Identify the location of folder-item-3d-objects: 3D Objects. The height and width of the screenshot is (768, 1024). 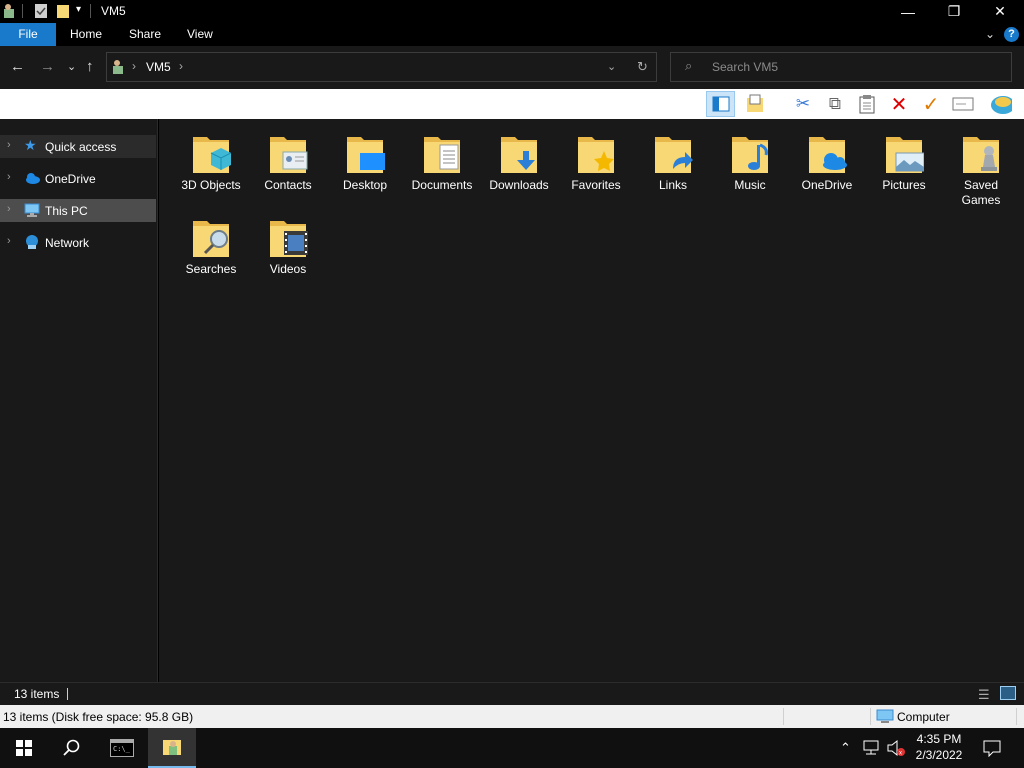
(211, 162).